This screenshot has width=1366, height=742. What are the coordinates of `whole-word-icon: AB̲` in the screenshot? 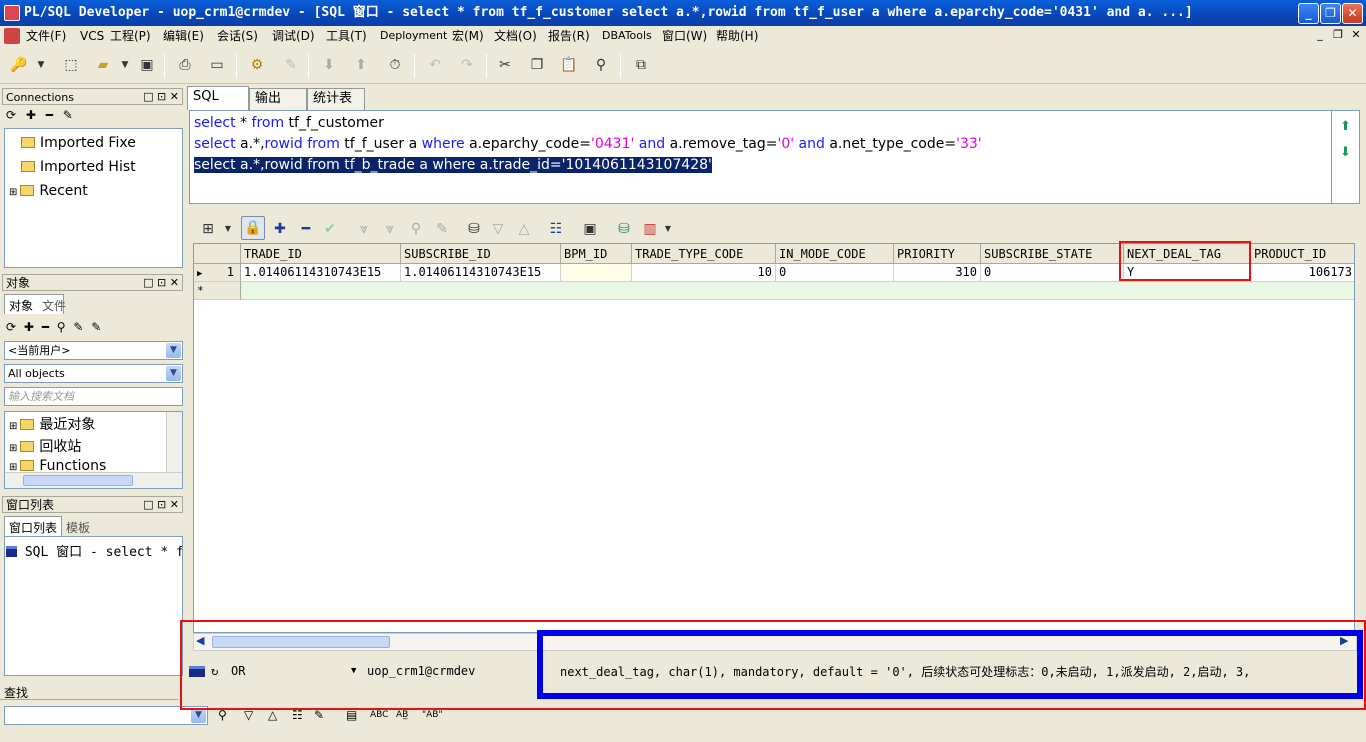 It's located at (402, 715).